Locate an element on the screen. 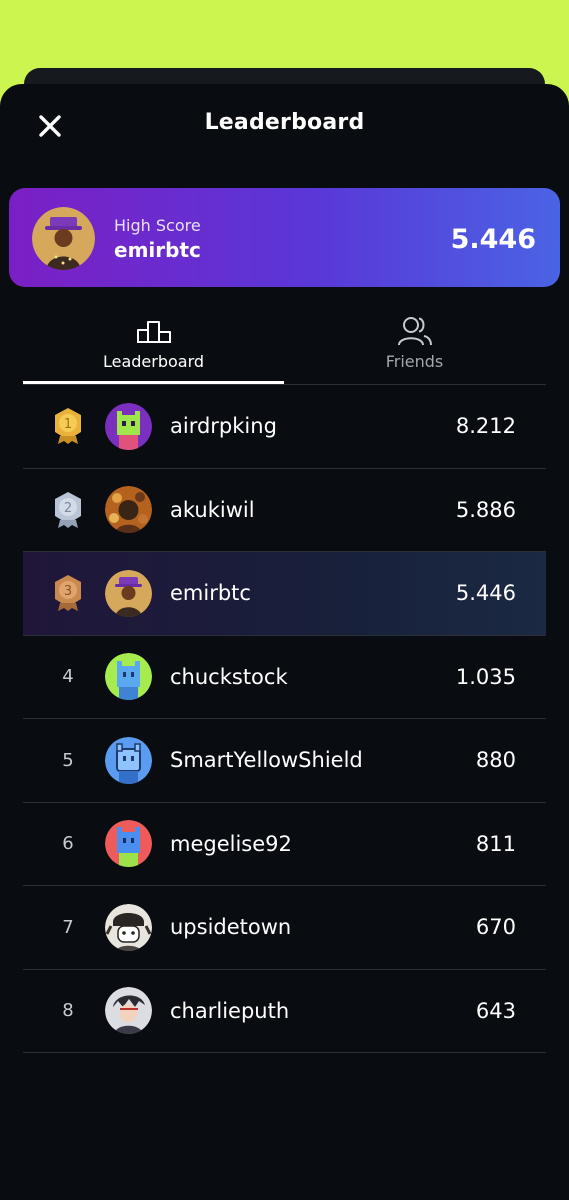 Image resolution: width=569 pixels, height=1200 pixels. high-score-username: emirbtc is located at coordinates (157, 250).